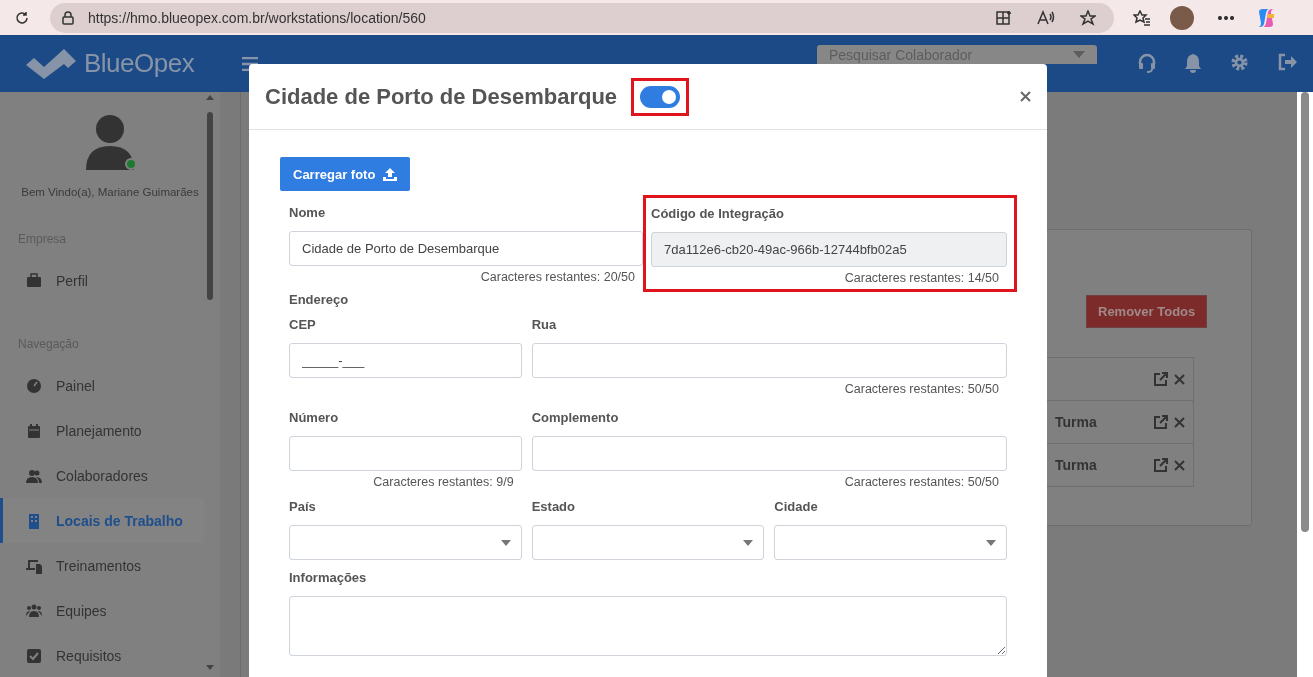 The image size is (1313, 677). Describe the element at coordinates (1226, 17) in the screenshot. I see `more-icon` at that location.